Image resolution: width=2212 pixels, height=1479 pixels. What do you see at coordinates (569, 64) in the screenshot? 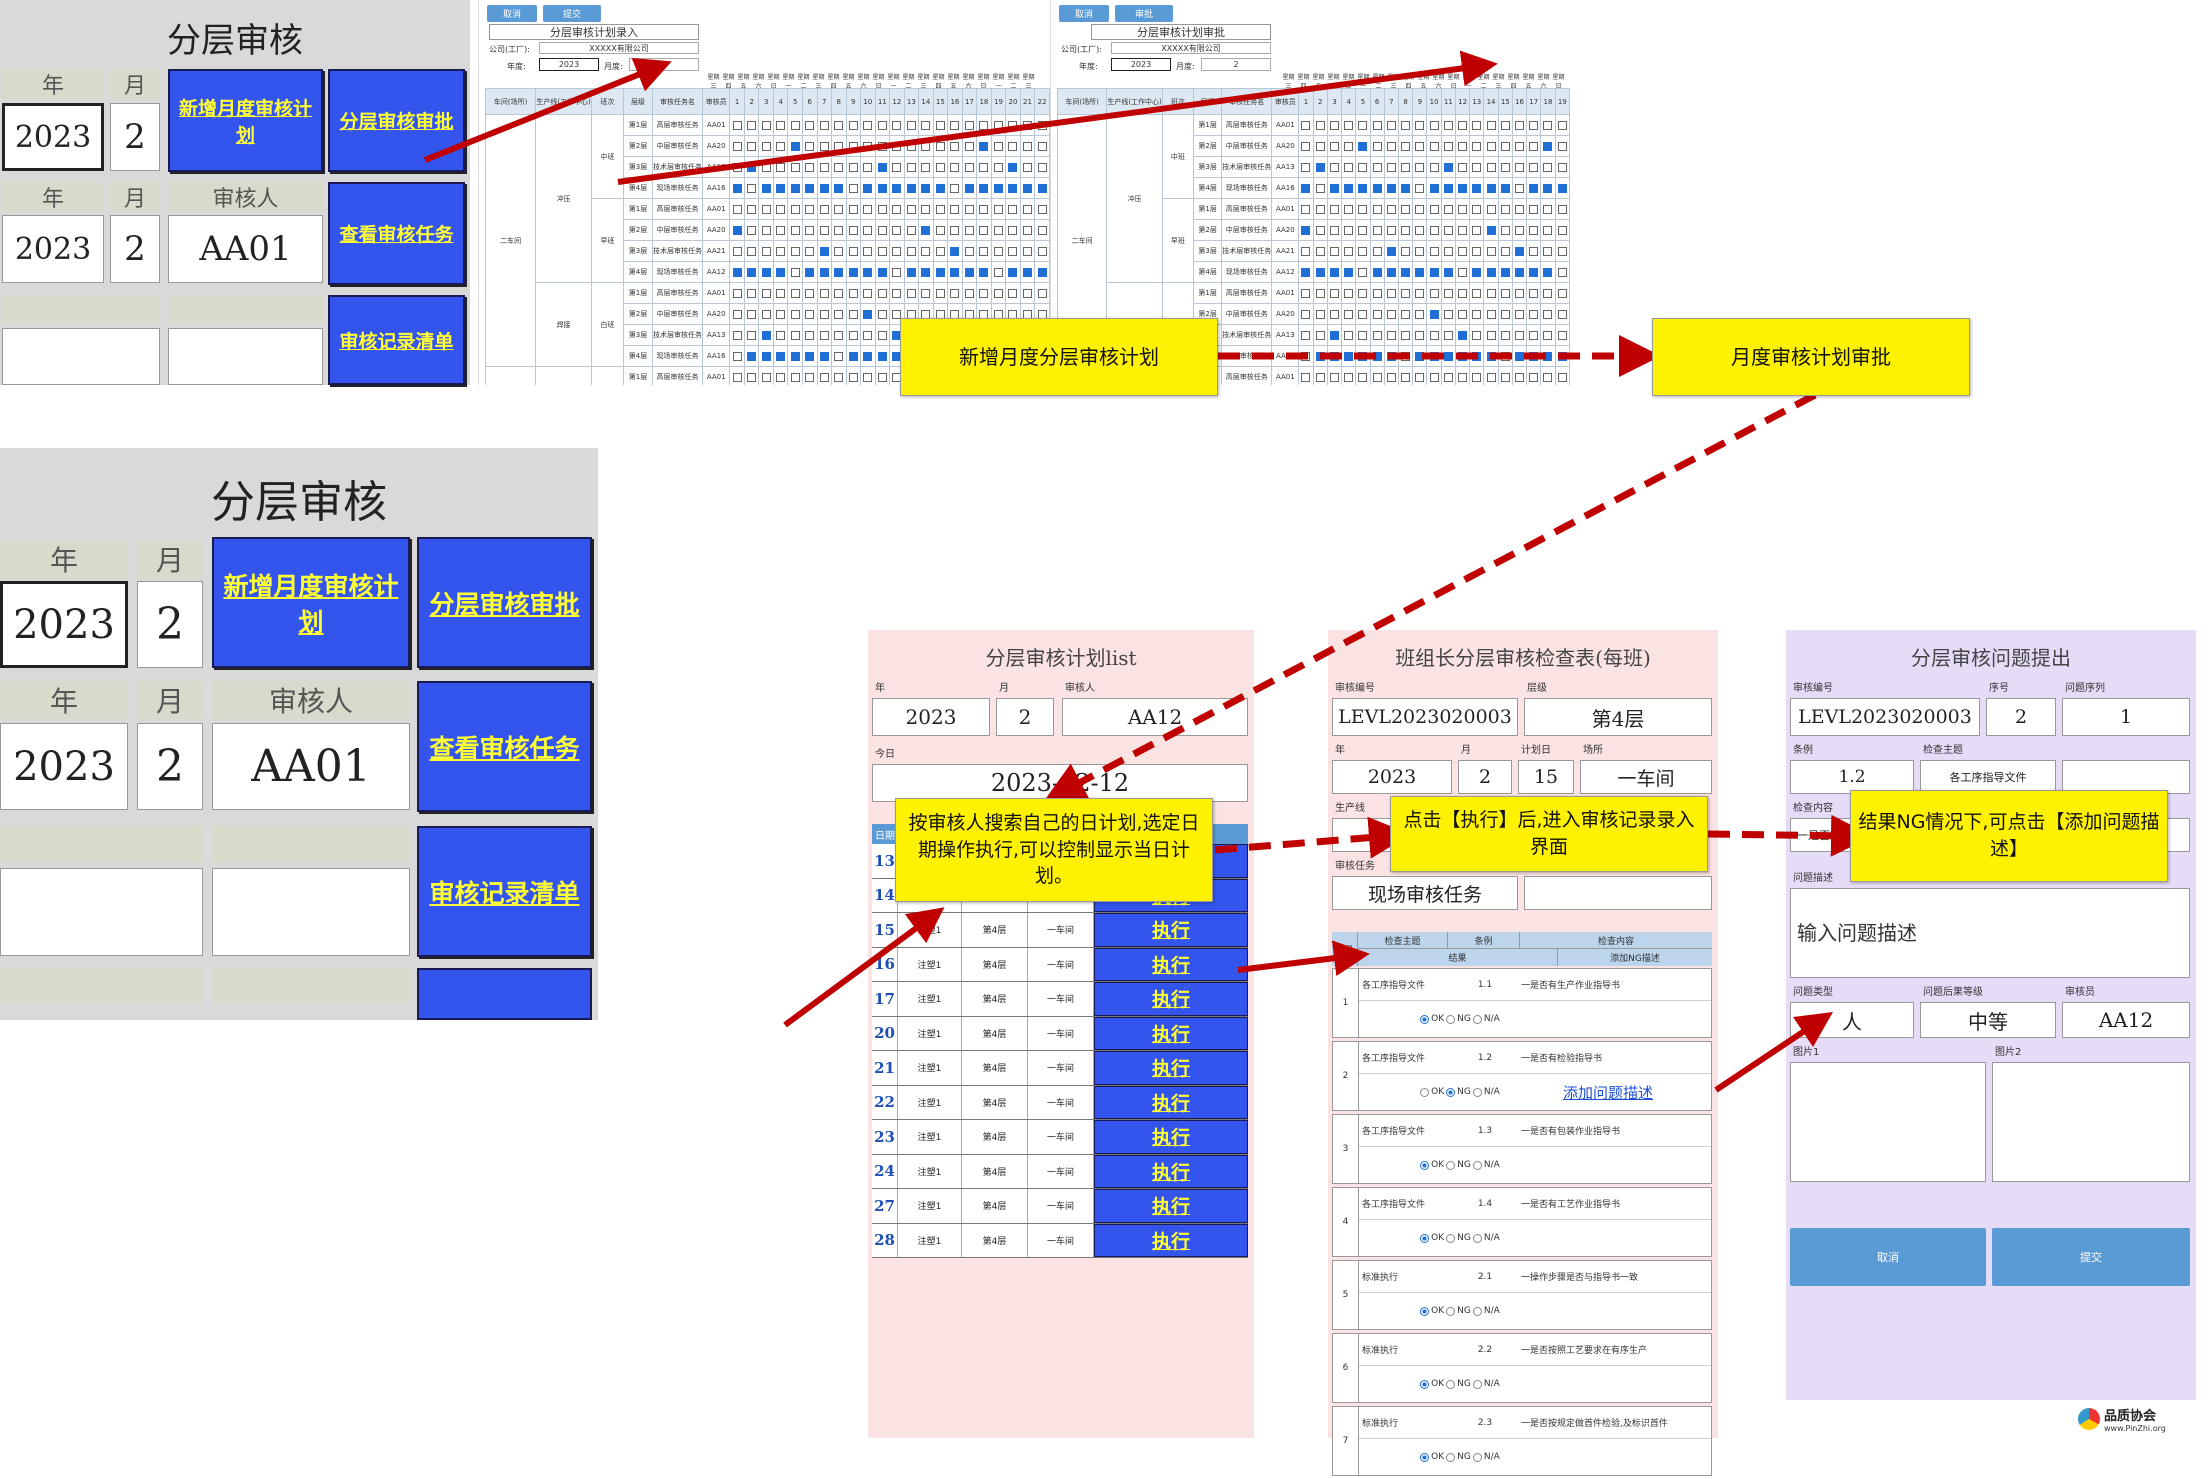
I see `year-field: 2023` at bounding box center [569, 64].